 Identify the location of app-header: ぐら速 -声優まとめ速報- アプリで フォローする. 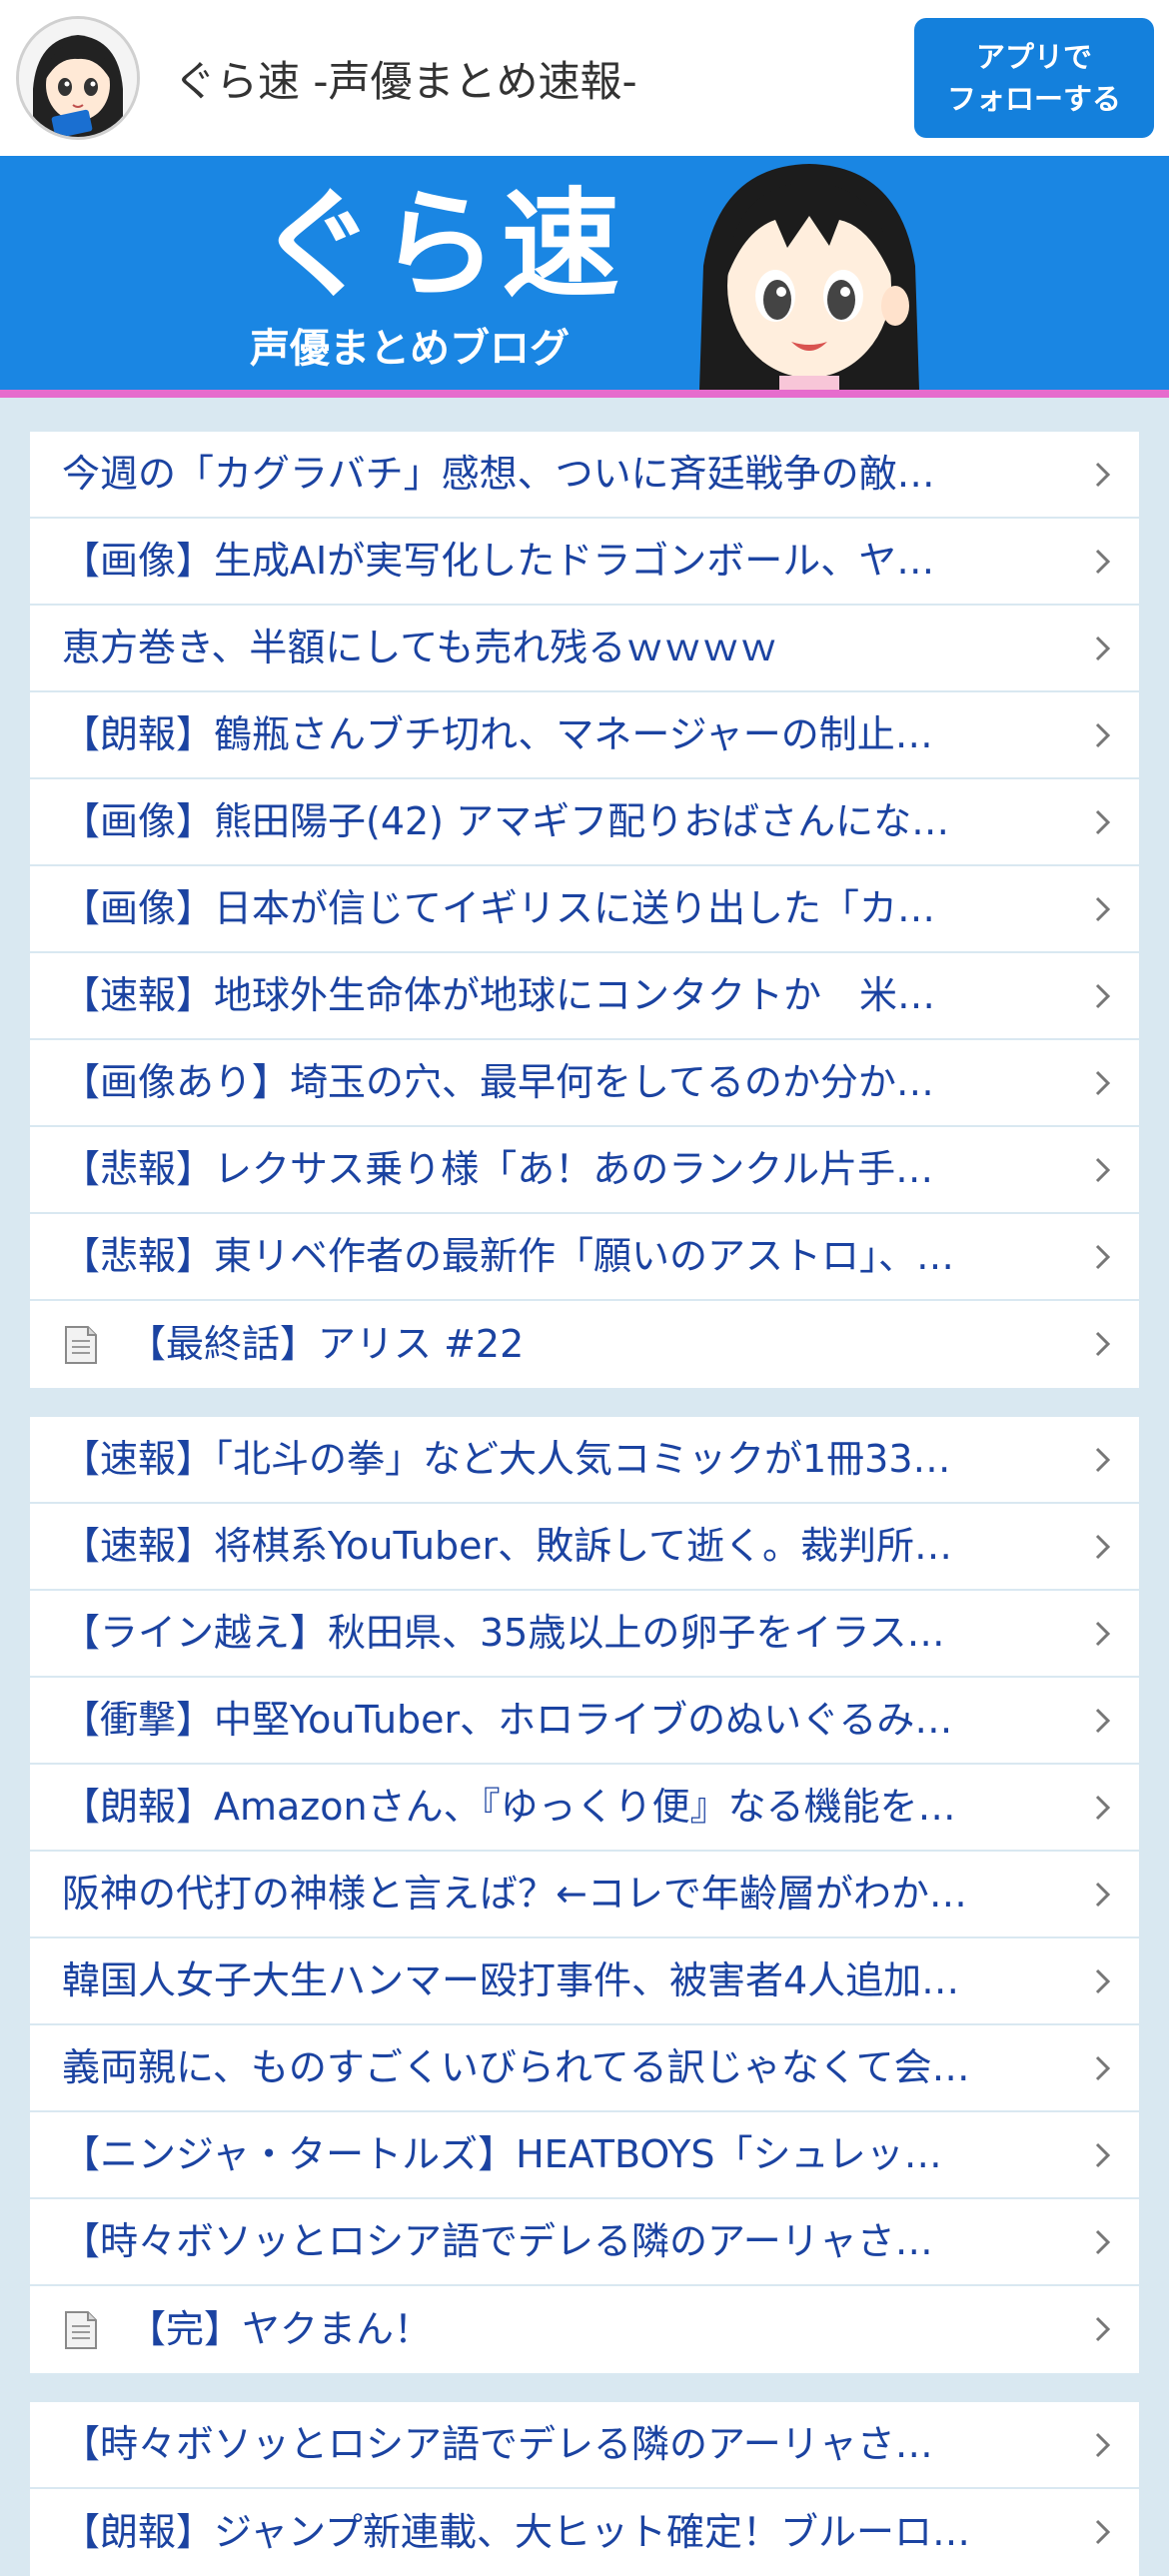
(584, 78).